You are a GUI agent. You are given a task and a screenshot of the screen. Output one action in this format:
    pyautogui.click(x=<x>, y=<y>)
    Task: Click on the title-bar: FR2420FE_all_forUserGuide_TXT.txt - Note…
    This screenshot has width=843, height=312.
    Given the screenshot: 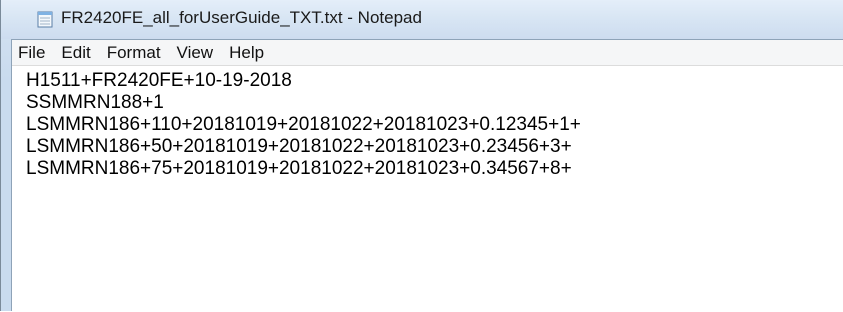 What is the action you would take?
    pyautogui.click(x=422, y=19)
    